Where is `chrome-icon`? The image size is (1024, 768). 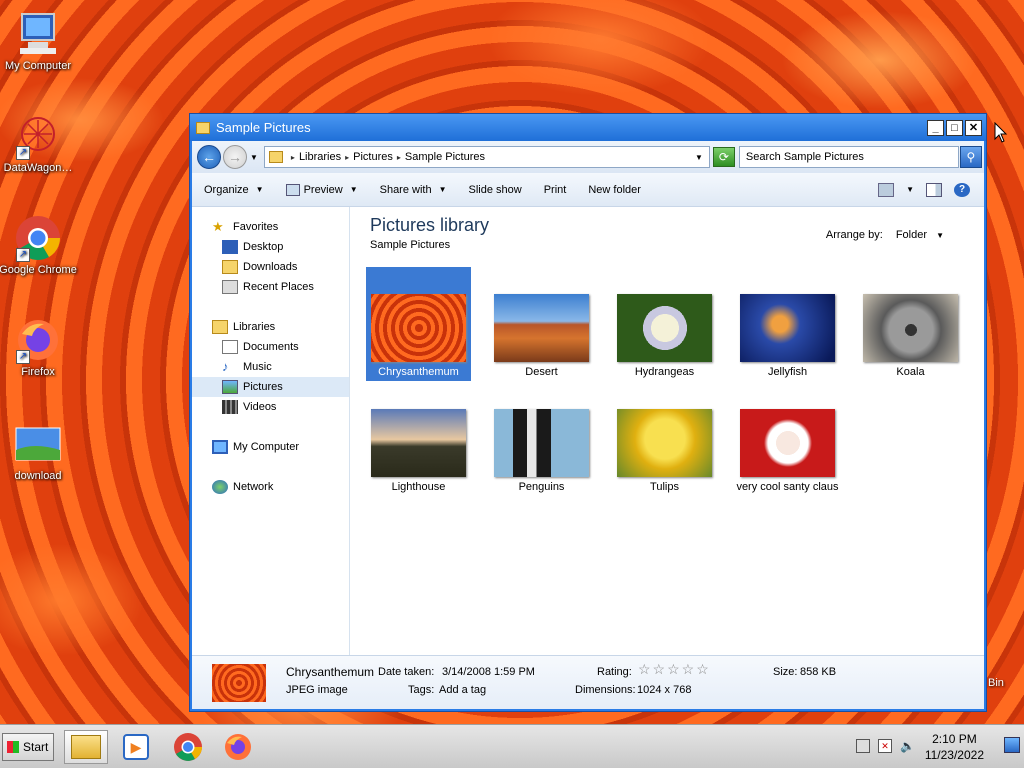 chrome-icon is located at coordinates (188, 747).